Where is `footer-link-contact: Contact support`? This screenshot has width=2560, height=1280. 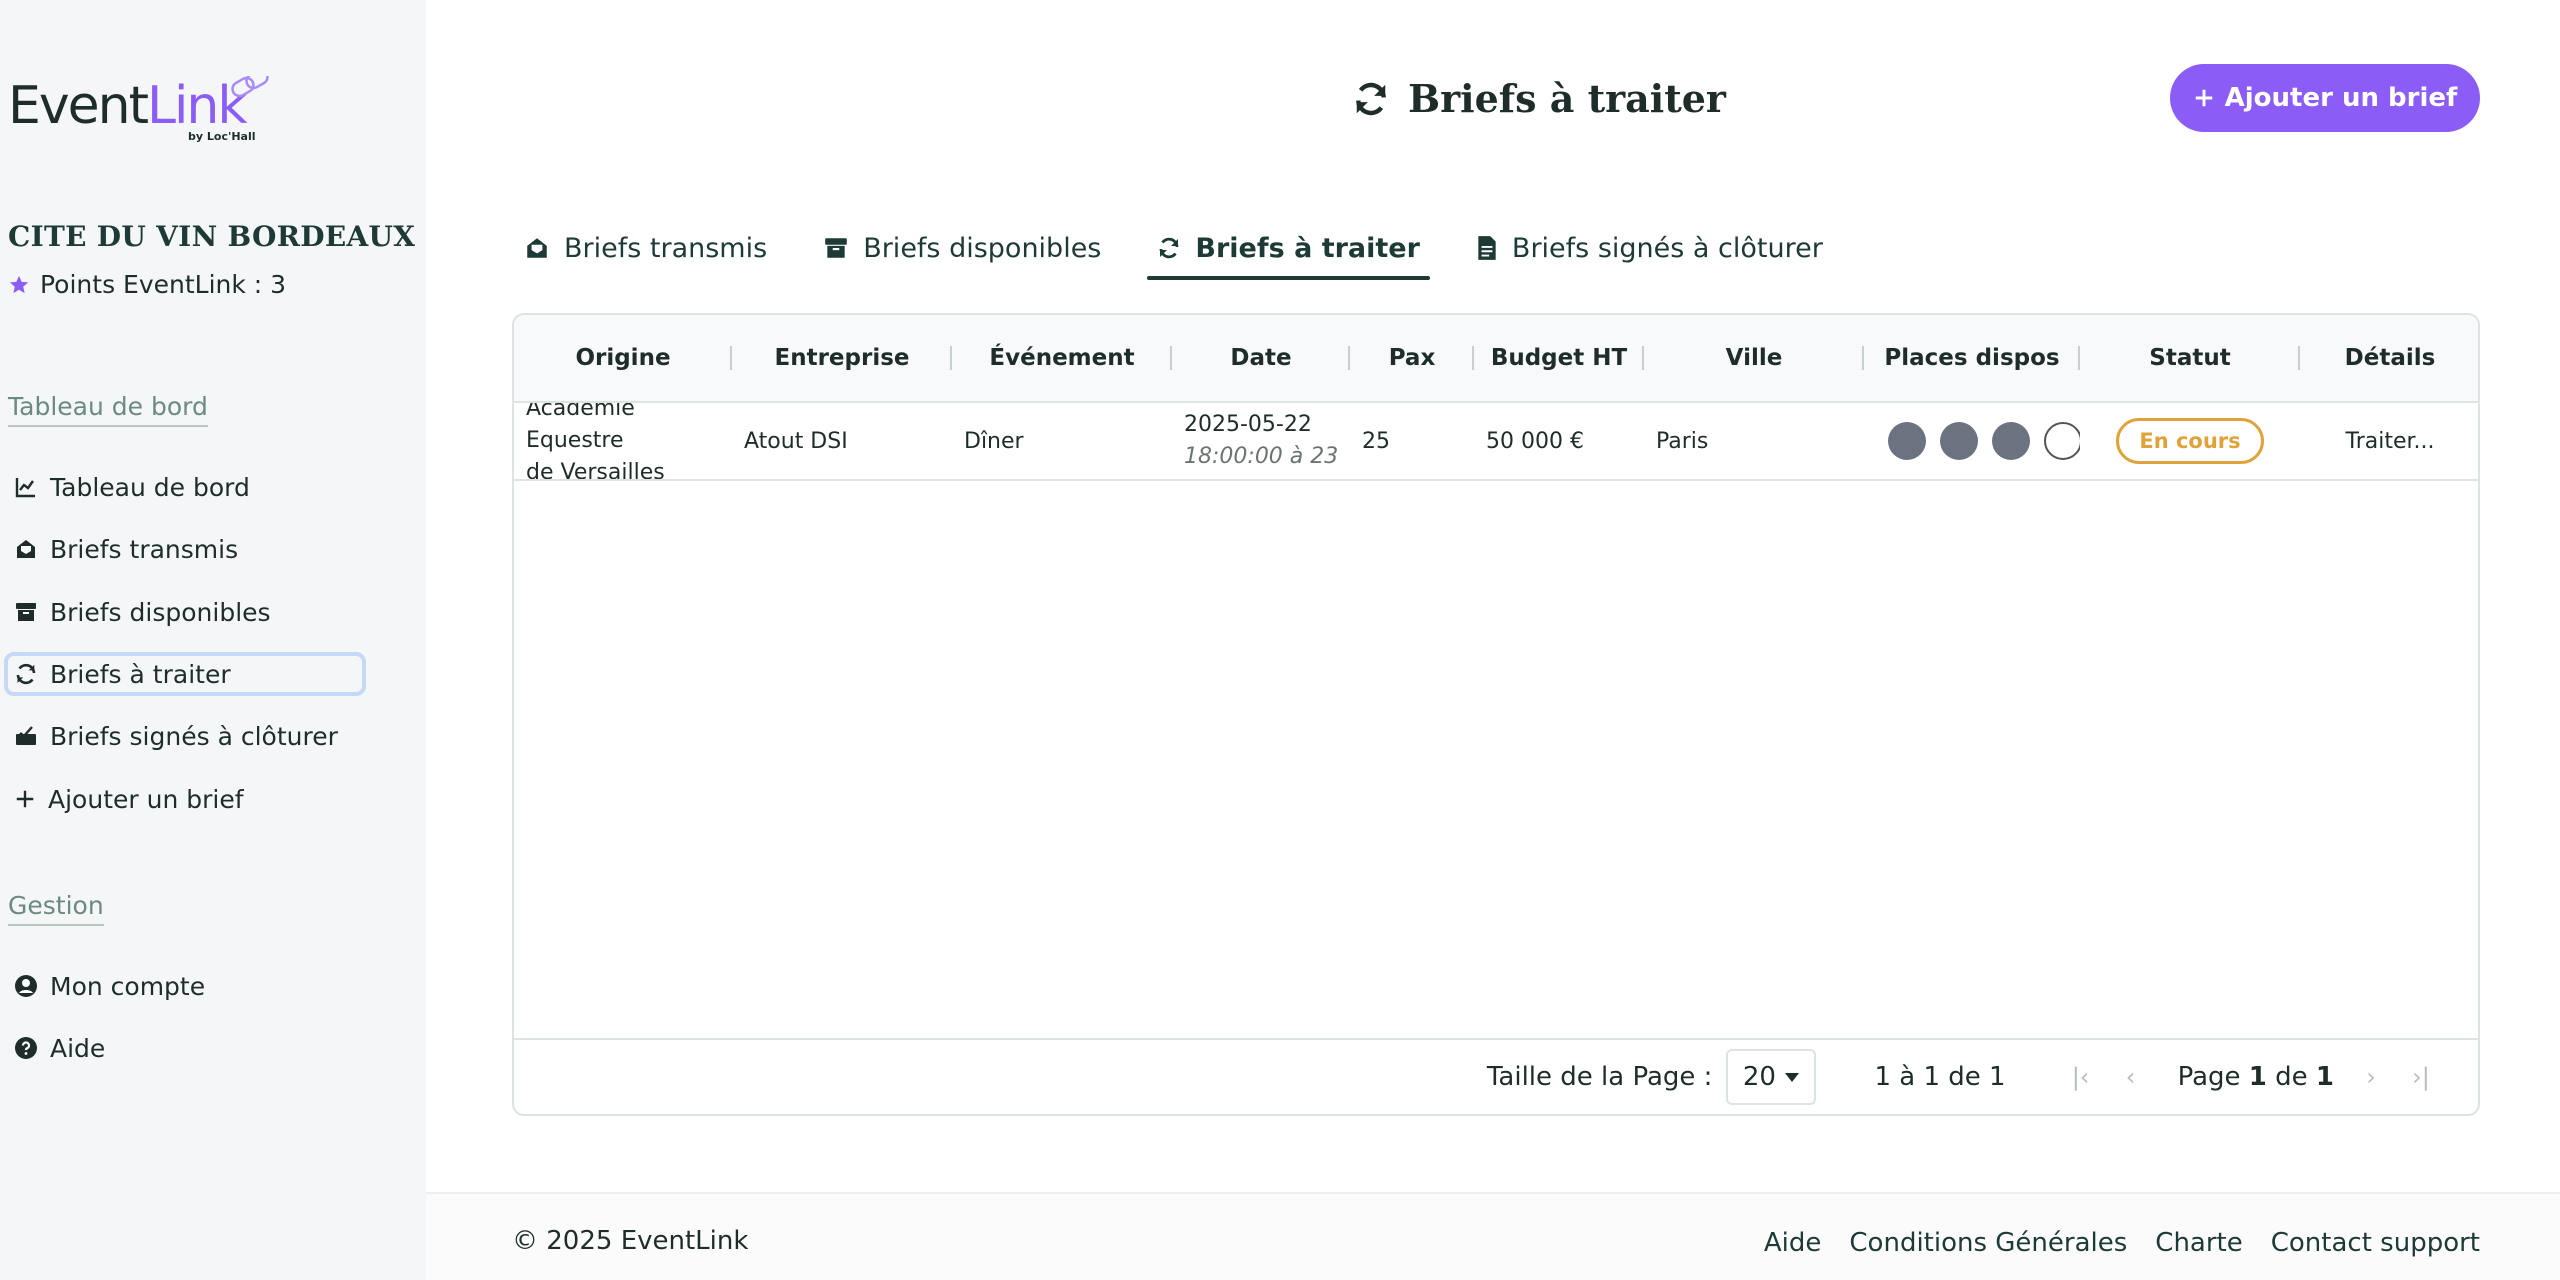 footer-link-contact: Contact support is located at coordinates (2375, 1243).